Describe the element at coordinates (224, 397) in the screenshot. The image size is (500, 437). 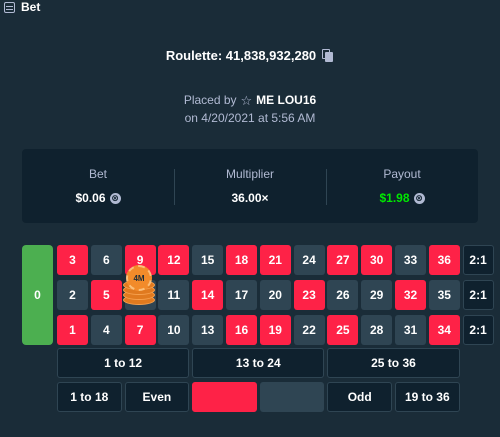
I see `red-bet-button` at that location.